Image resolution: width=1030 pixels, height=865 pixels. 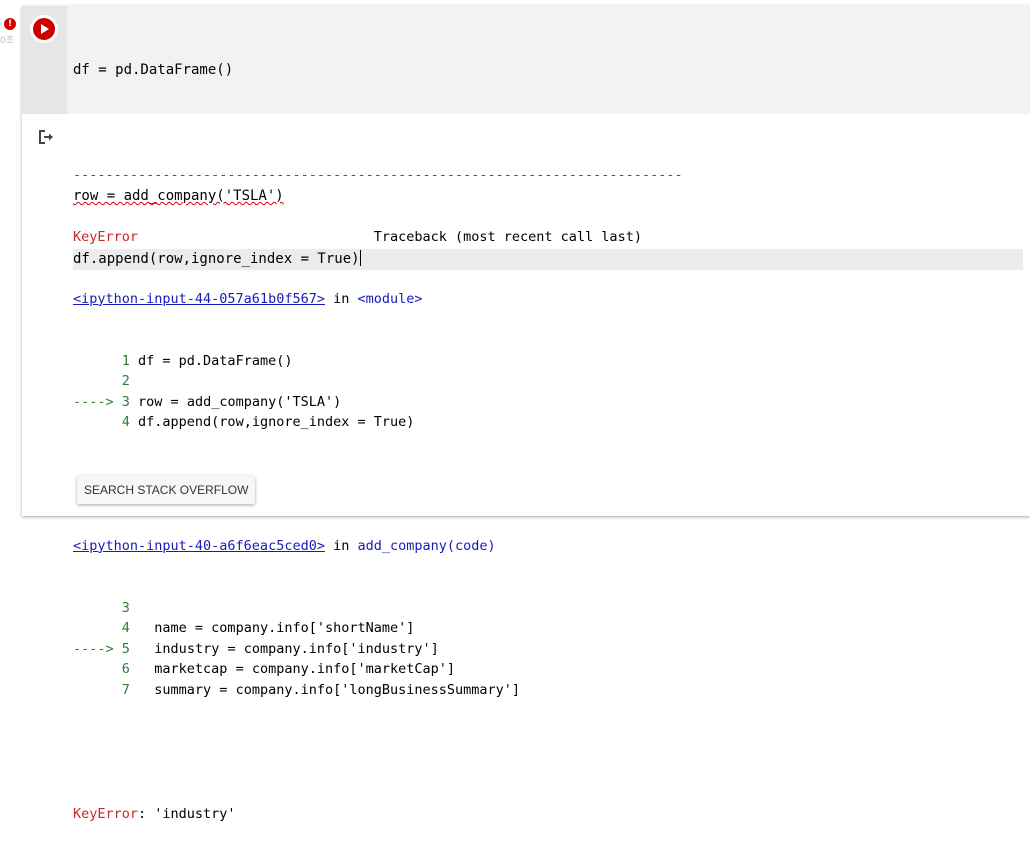 I want to click on traceback-code: row = add_company('TSLA'), so click(x=240, y=401).